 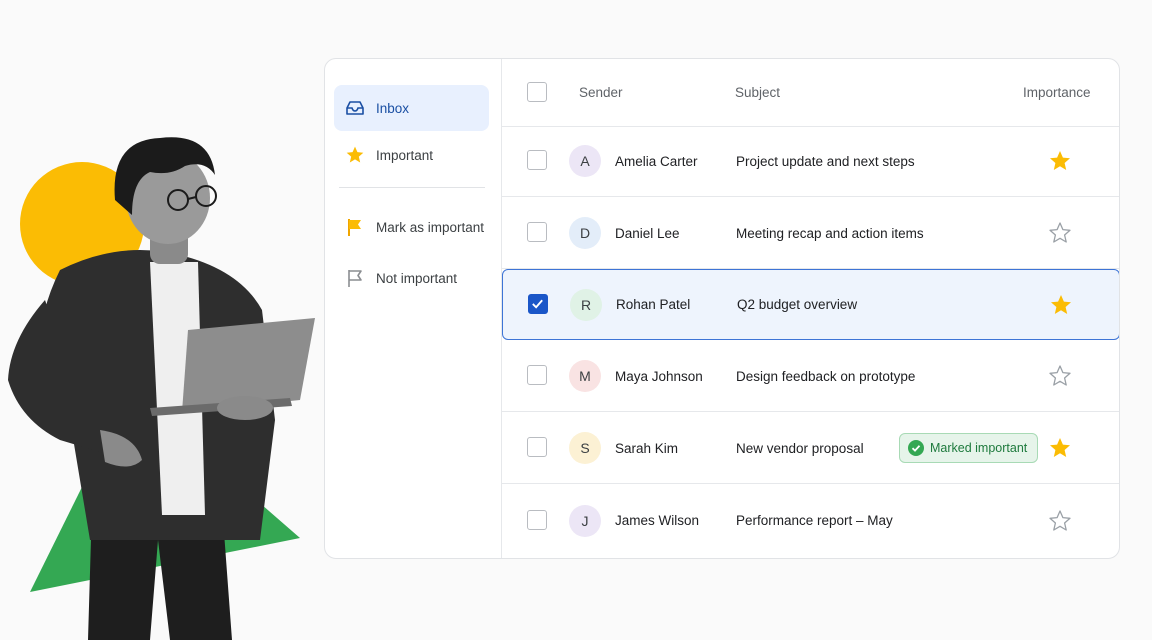 What do you see at coordinates (393, 108) in the screenshot?
I see `sidebar-item-label: Inbox` at bounding box center [393, 108].